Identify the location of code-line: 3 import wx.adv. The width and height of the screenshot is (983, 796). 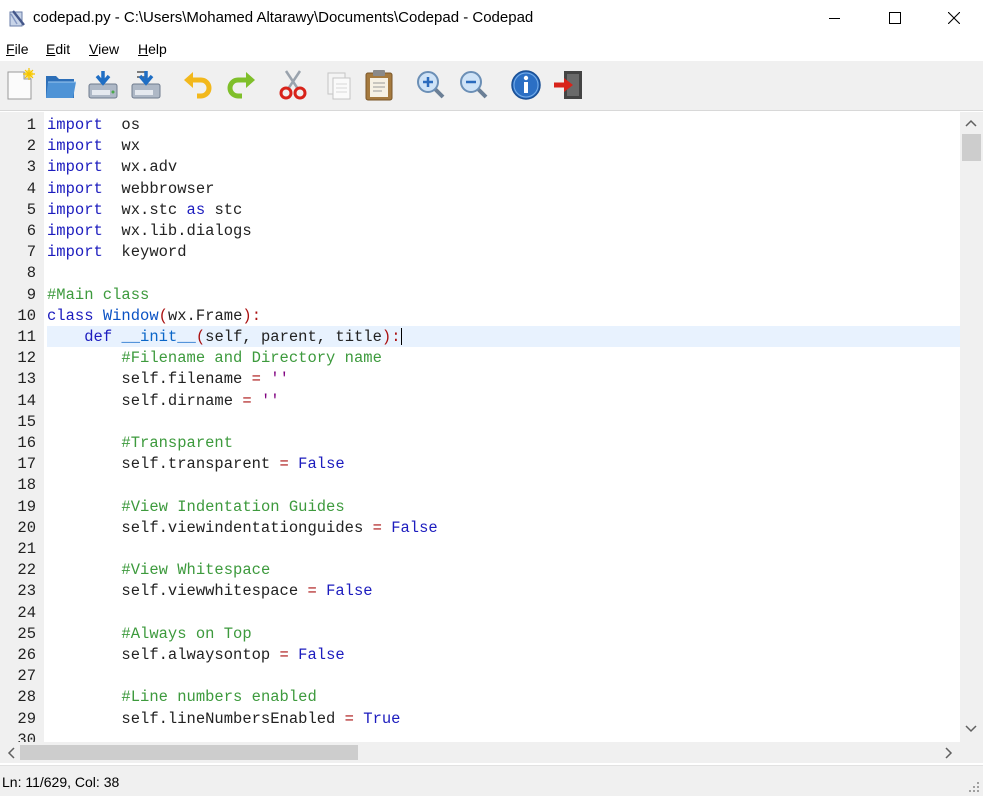
(480, 166).